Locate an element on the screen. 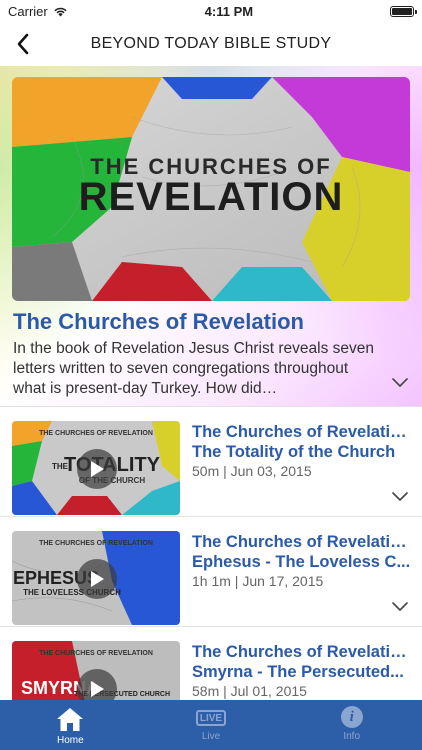 The image size is (422, 750). nav-bar: BEYOND TODAY BIBLE STUDY is located at coordinates (211, 44).